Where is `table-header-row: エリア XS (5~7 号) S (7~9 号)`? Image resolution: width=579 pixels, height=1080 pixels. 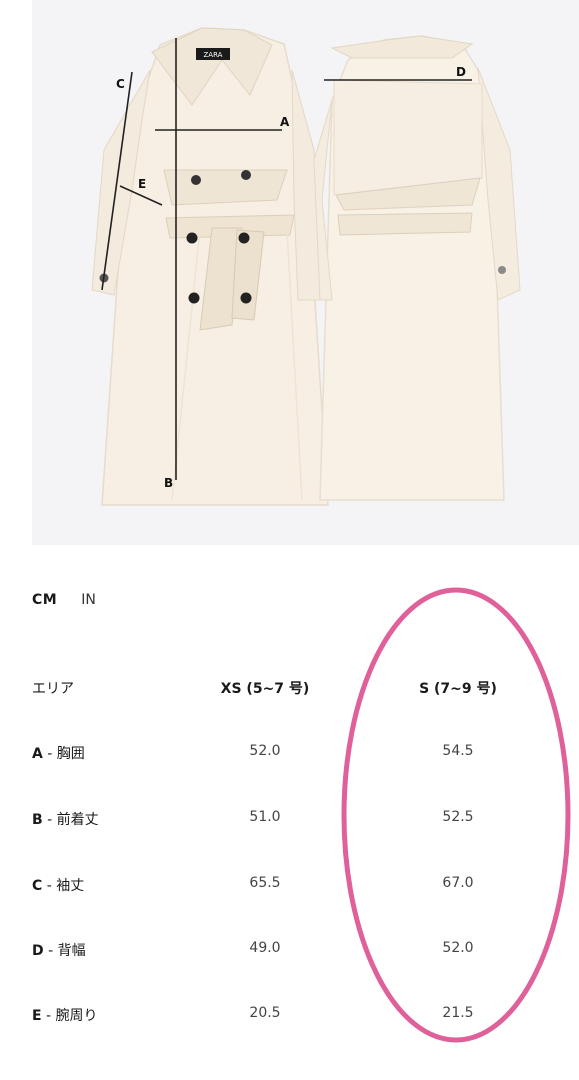 table-header-row: エリア XS (5~7 号) S (7~9 号) is located at coordinates (297, 693).